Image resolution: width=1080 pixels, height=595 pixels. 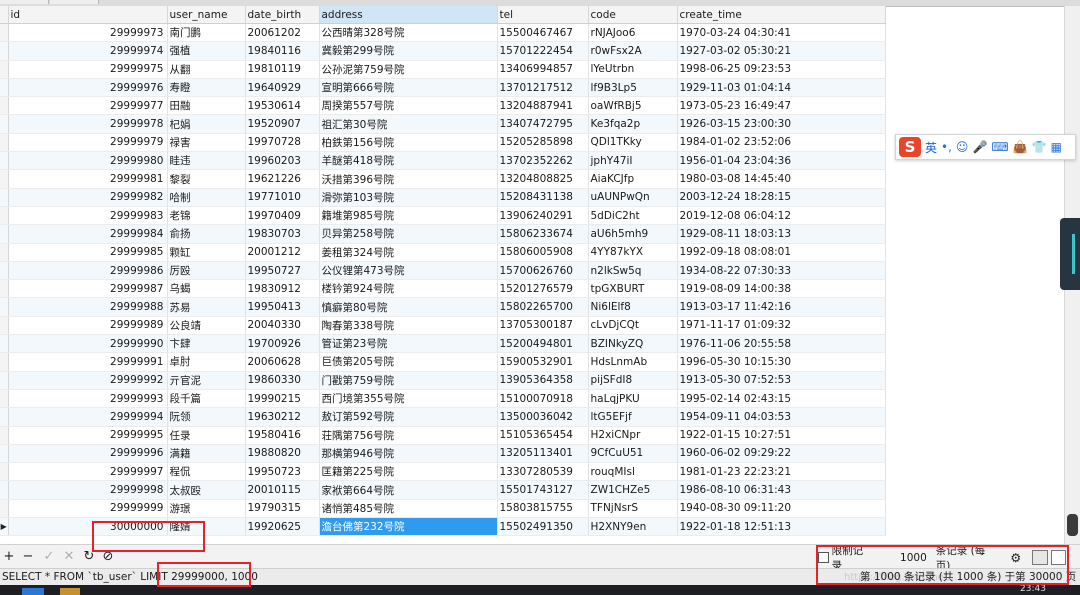 What do you see at coordinates (282, 307) in the screenshot?
I see `cell-date-birth: 19950413` at bounding box center [282, 307].